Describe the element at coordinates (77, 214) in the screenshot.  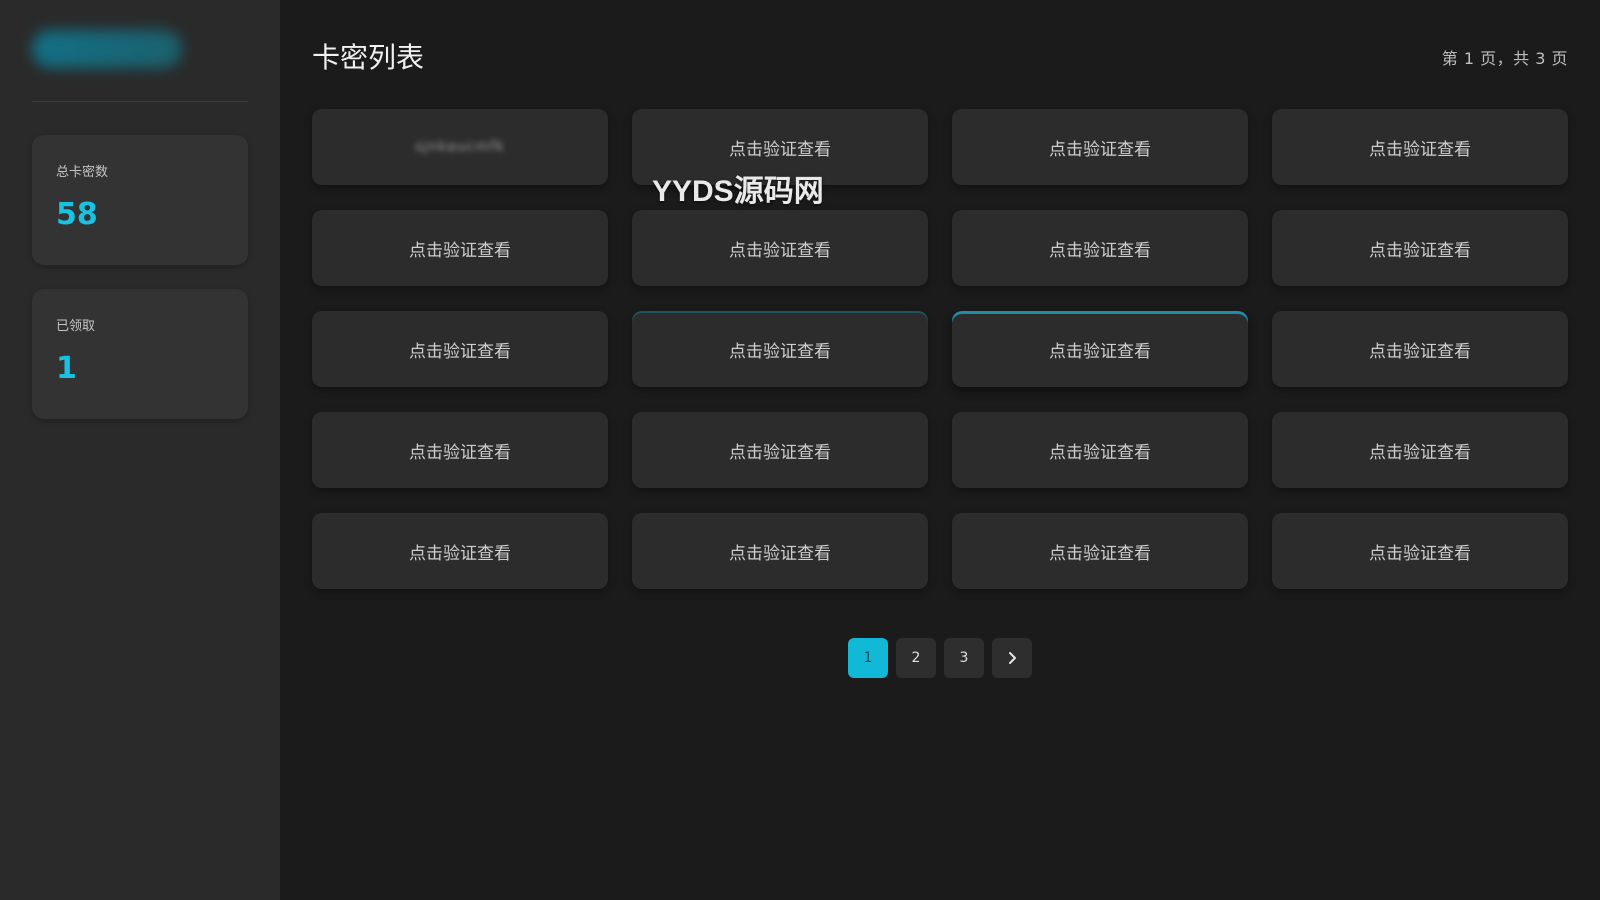
I see `stat-value: 58` at that location.